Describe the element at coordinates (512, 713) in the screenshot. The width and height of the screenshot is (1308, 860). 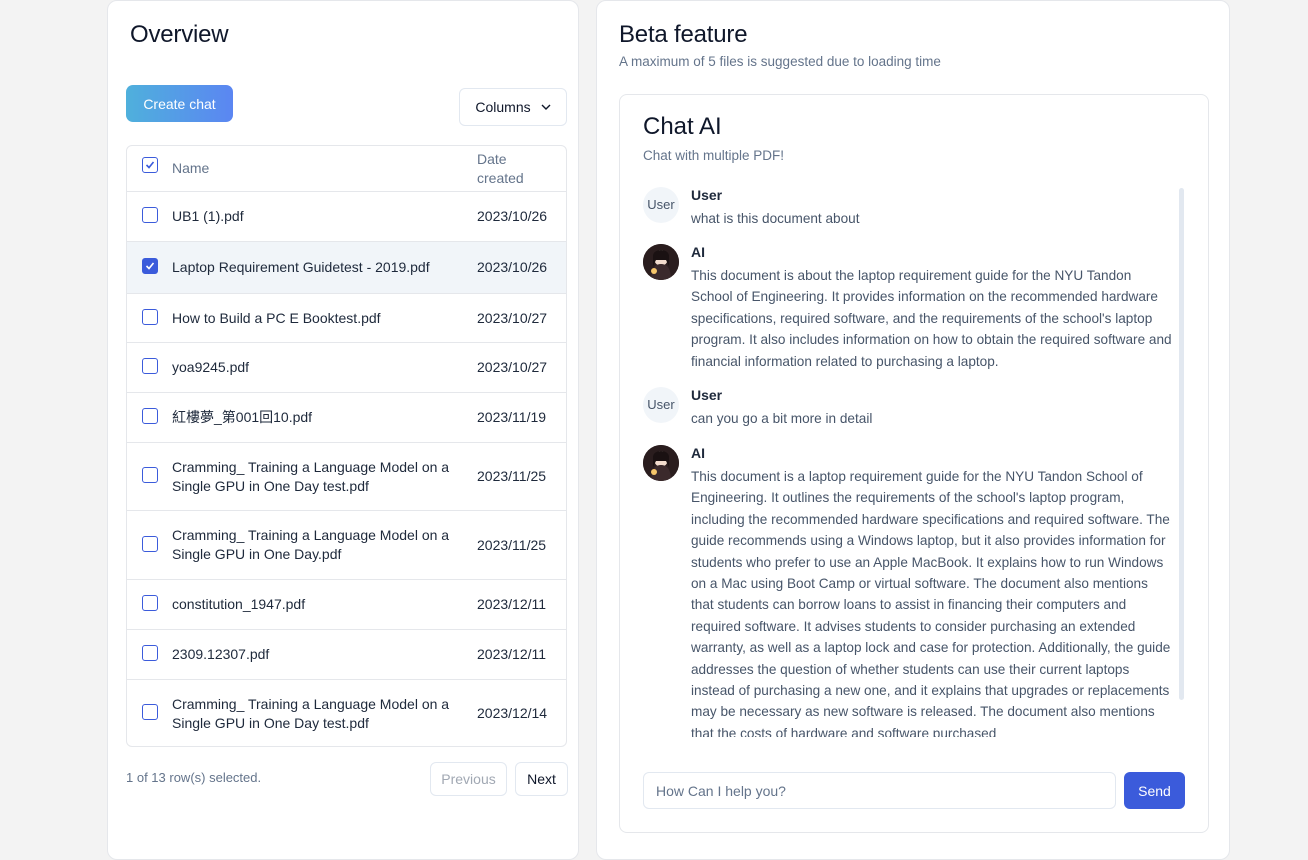
I see `file-date: 2023/12/14` at that location.